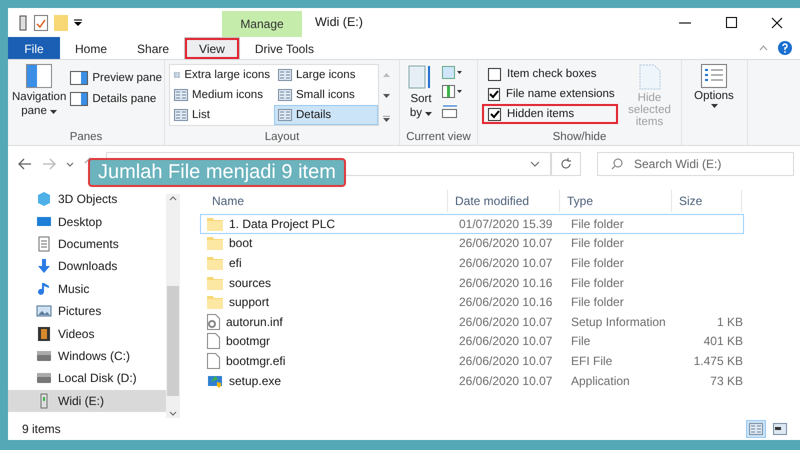  Describe the element at coordinates (235, 263) in the screenshot. I see `file-name: efi` at that location.